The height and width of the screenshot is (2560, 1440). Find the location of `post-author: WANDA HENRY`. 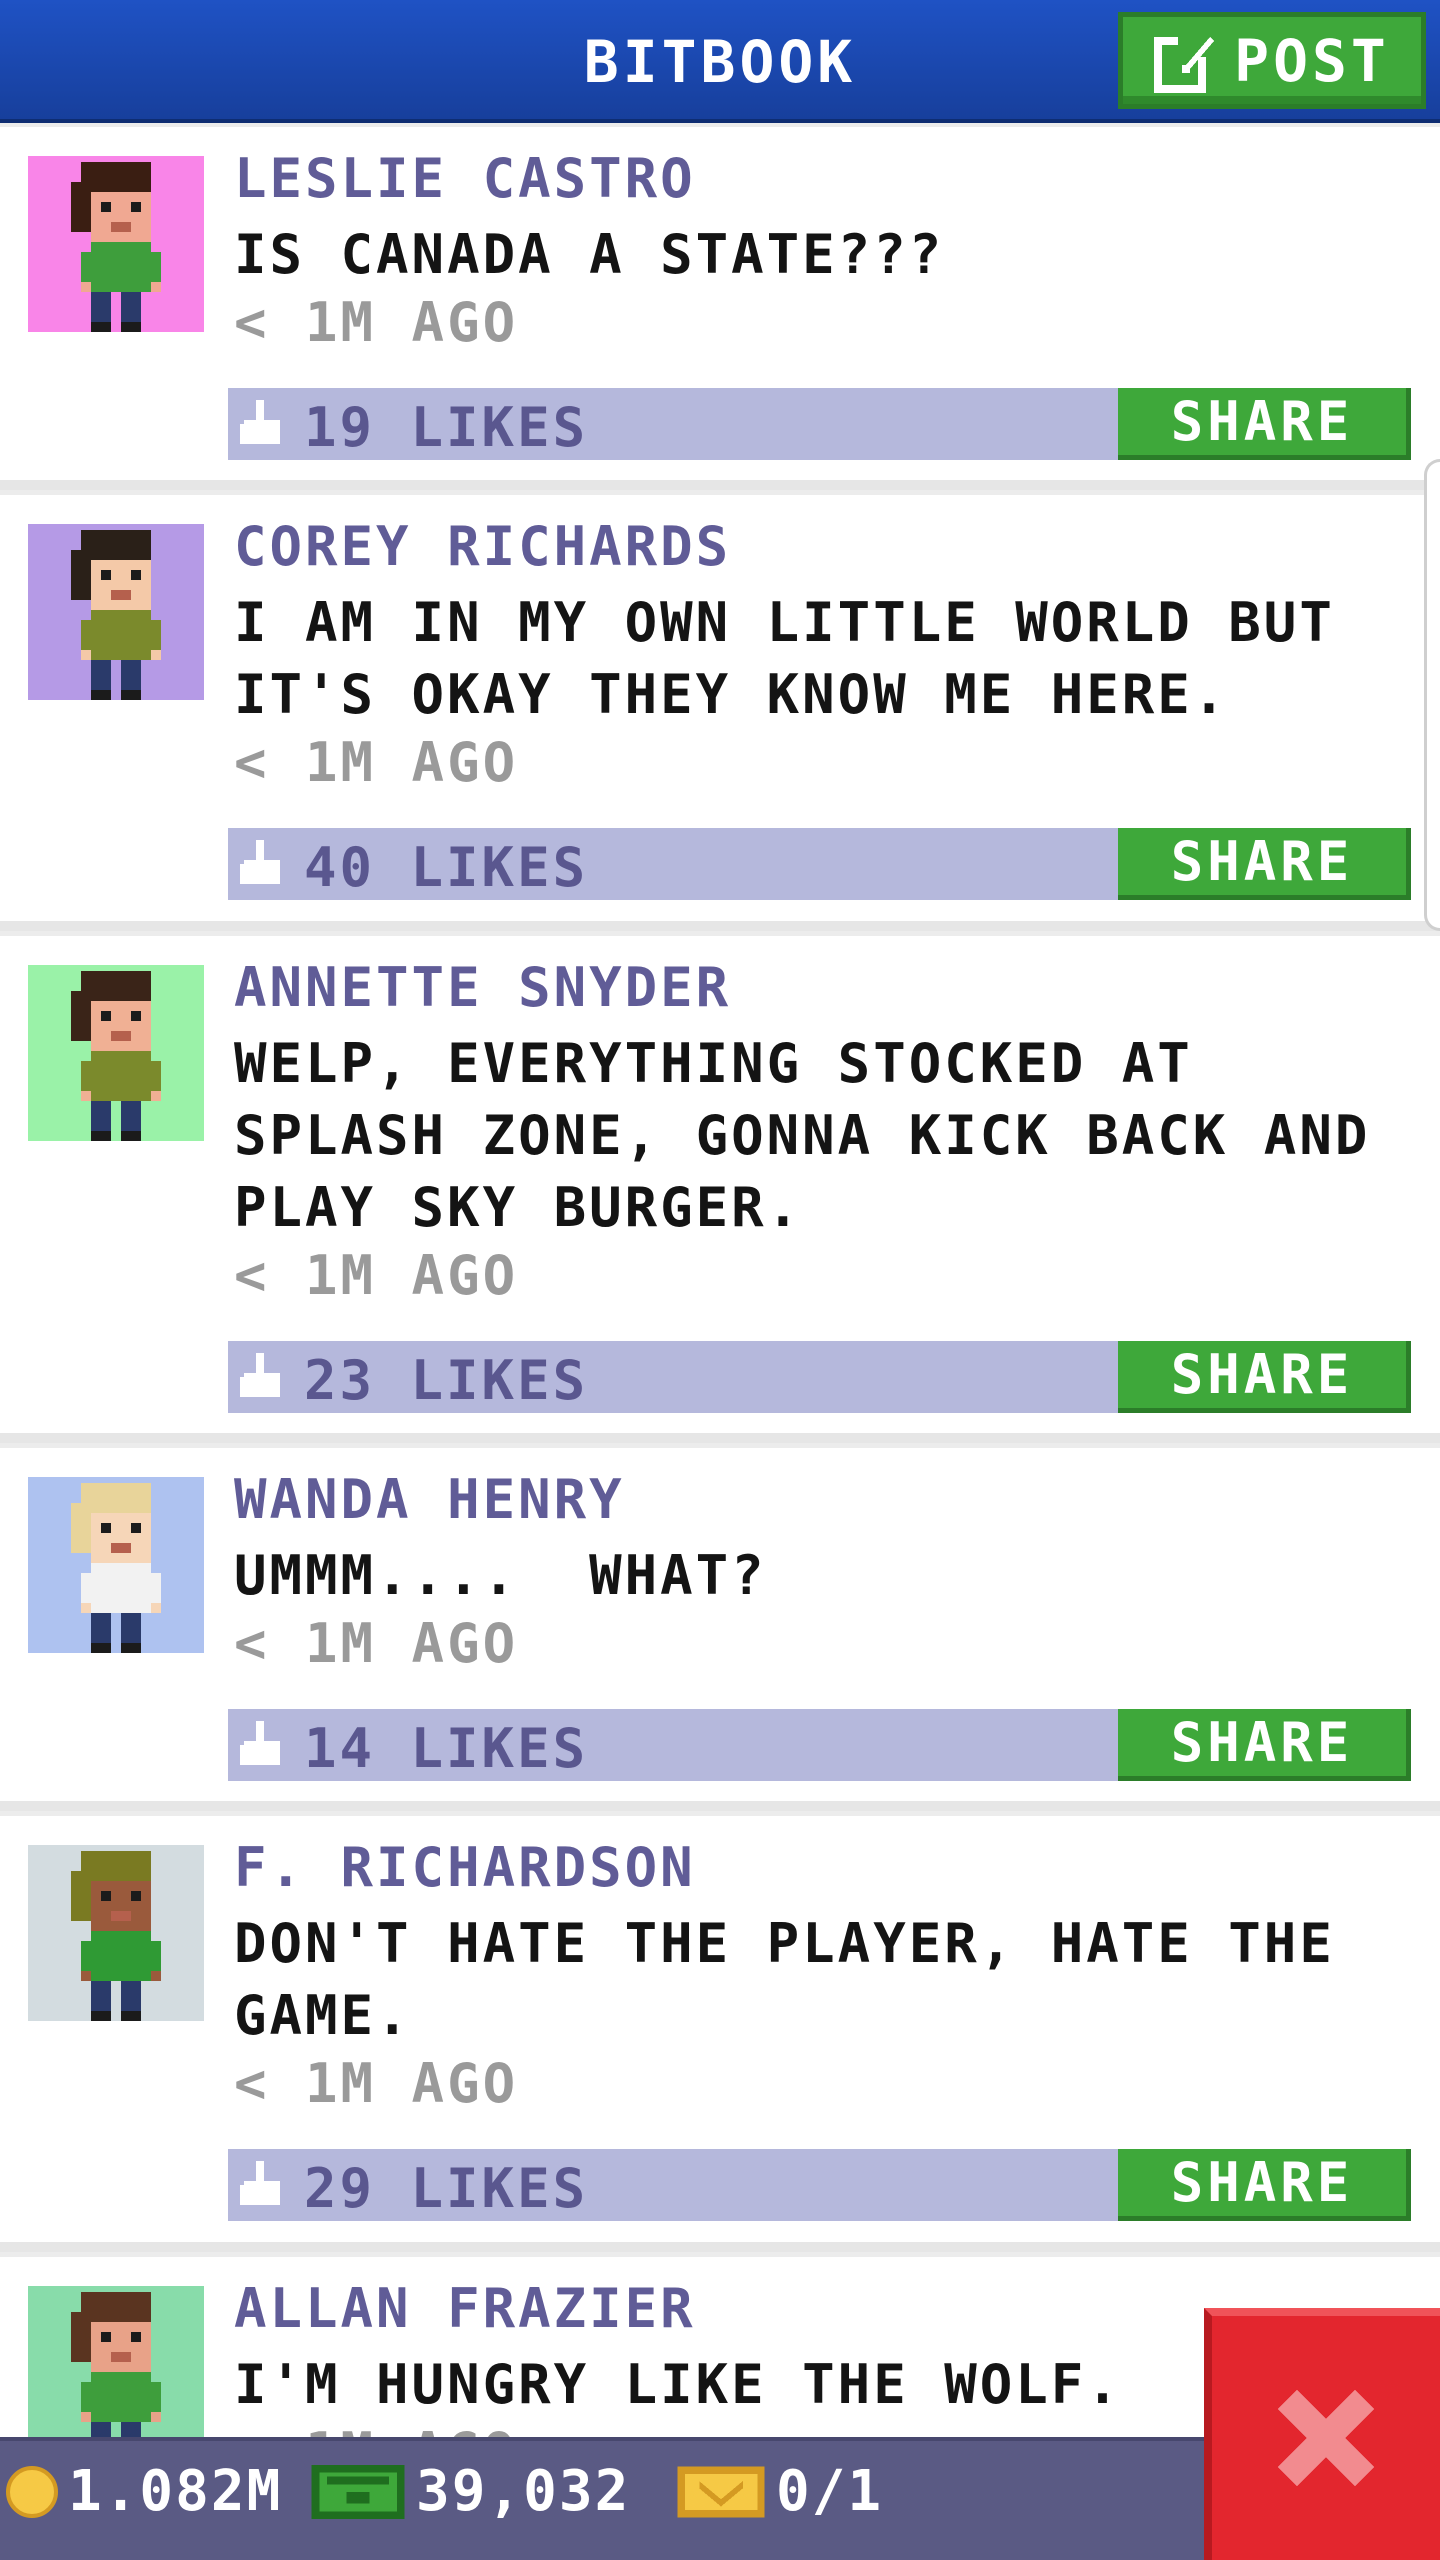

post-author: WANDA HENRY is located at coordinates (429, 1499).